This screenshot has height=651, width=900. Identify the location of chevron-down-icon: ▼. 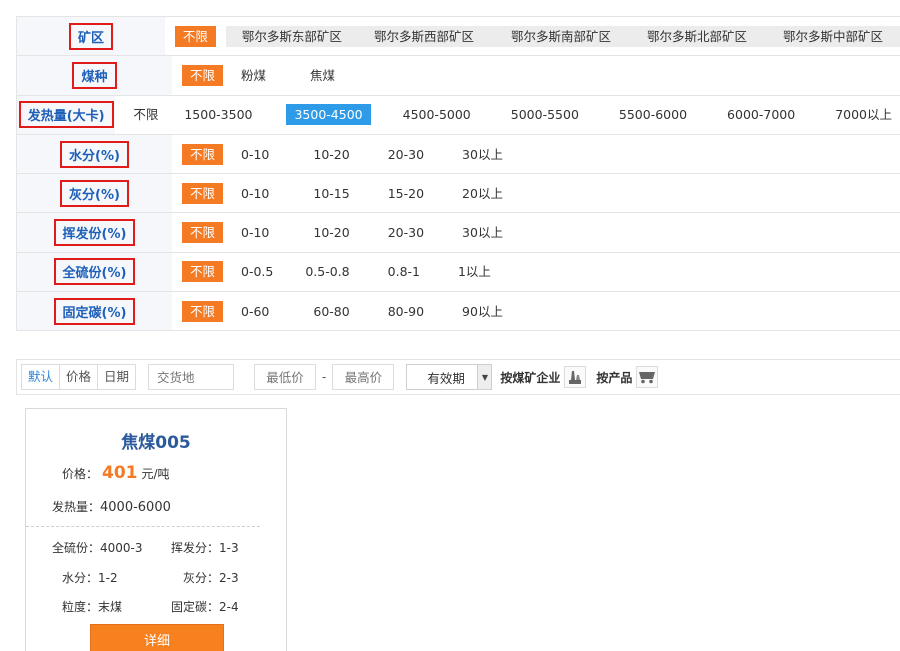
(484, 377).